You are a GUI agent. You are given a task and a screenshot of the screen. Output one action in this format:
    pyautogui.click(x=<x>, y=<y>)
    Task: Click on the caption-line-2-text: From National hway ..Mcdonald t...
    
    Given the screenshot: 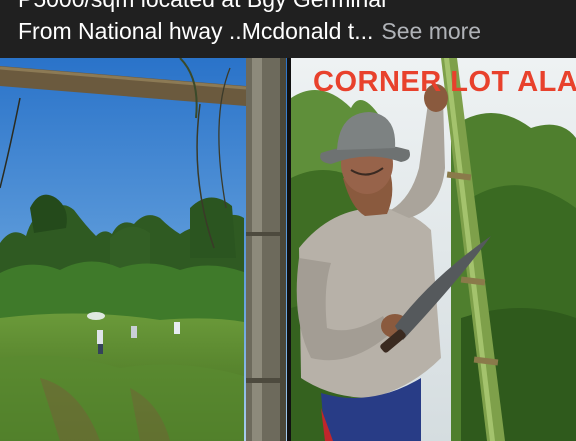 What is the action you would take?
    pyautogui.click(x=196, y=31)
    